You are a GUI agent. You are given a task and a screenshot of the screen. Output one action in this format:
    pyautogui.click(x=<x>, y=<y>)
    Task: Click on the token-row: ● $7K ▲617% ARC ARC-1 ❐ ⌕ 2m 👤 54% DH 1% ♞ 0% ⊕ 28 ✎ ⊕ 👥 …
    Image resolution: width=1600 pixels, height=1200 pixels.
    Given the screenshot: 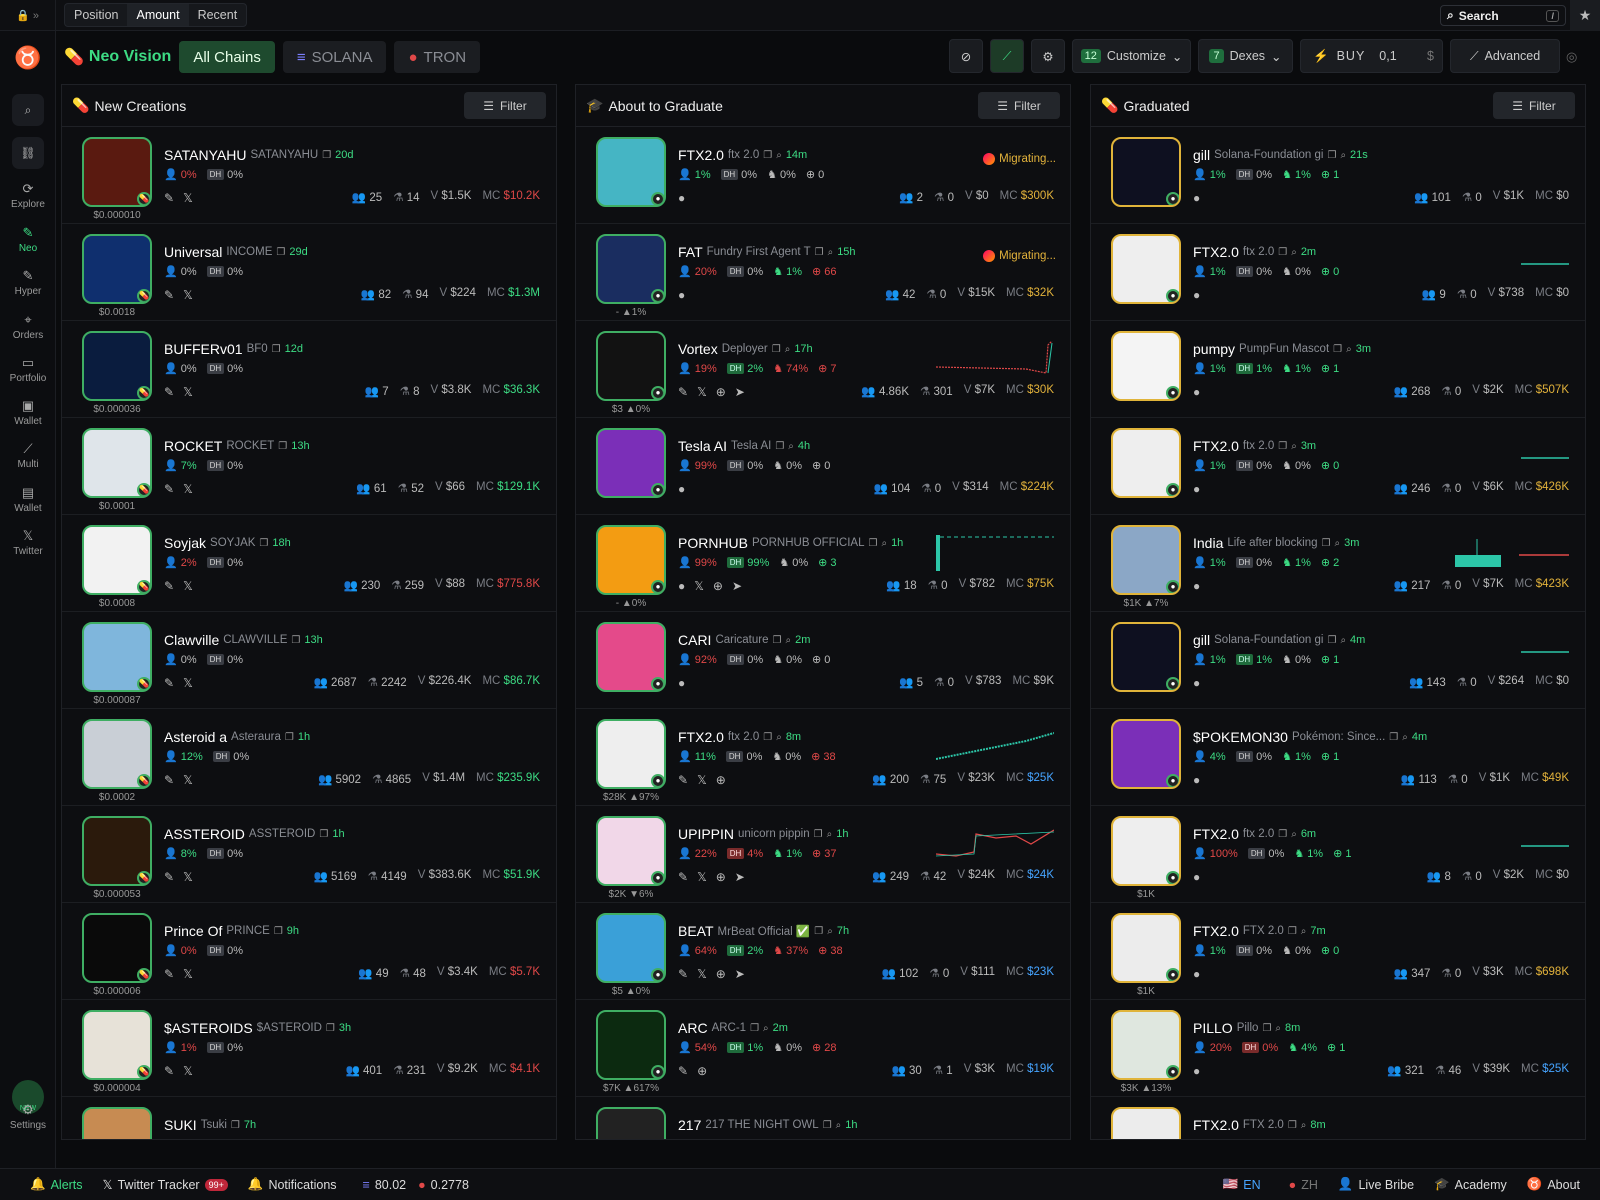 What is the action you would take?
    pyautogui.click(x=823, y=1048)
    